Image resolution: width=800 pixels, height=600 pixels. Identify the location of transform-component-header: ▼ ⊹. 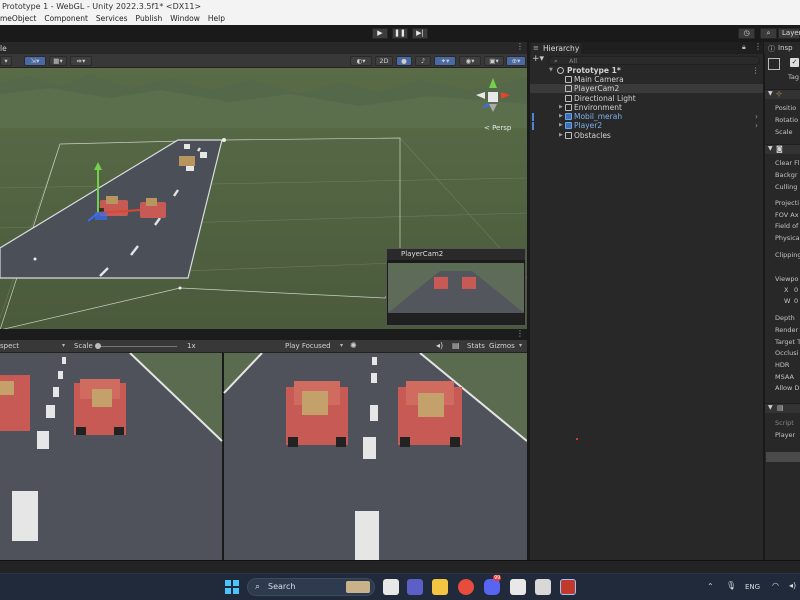
(782, 94).